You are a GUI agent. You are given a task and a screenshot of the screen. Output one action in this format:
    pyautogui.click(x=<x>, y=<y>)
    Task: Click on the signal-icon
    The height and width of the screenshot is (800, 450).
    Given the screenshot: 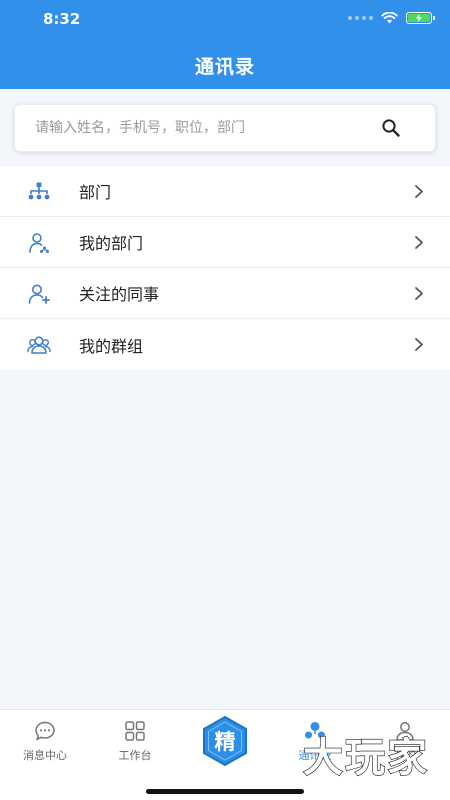 What is the action you would take?
    pyautogui.click(x=360, y=18)
    